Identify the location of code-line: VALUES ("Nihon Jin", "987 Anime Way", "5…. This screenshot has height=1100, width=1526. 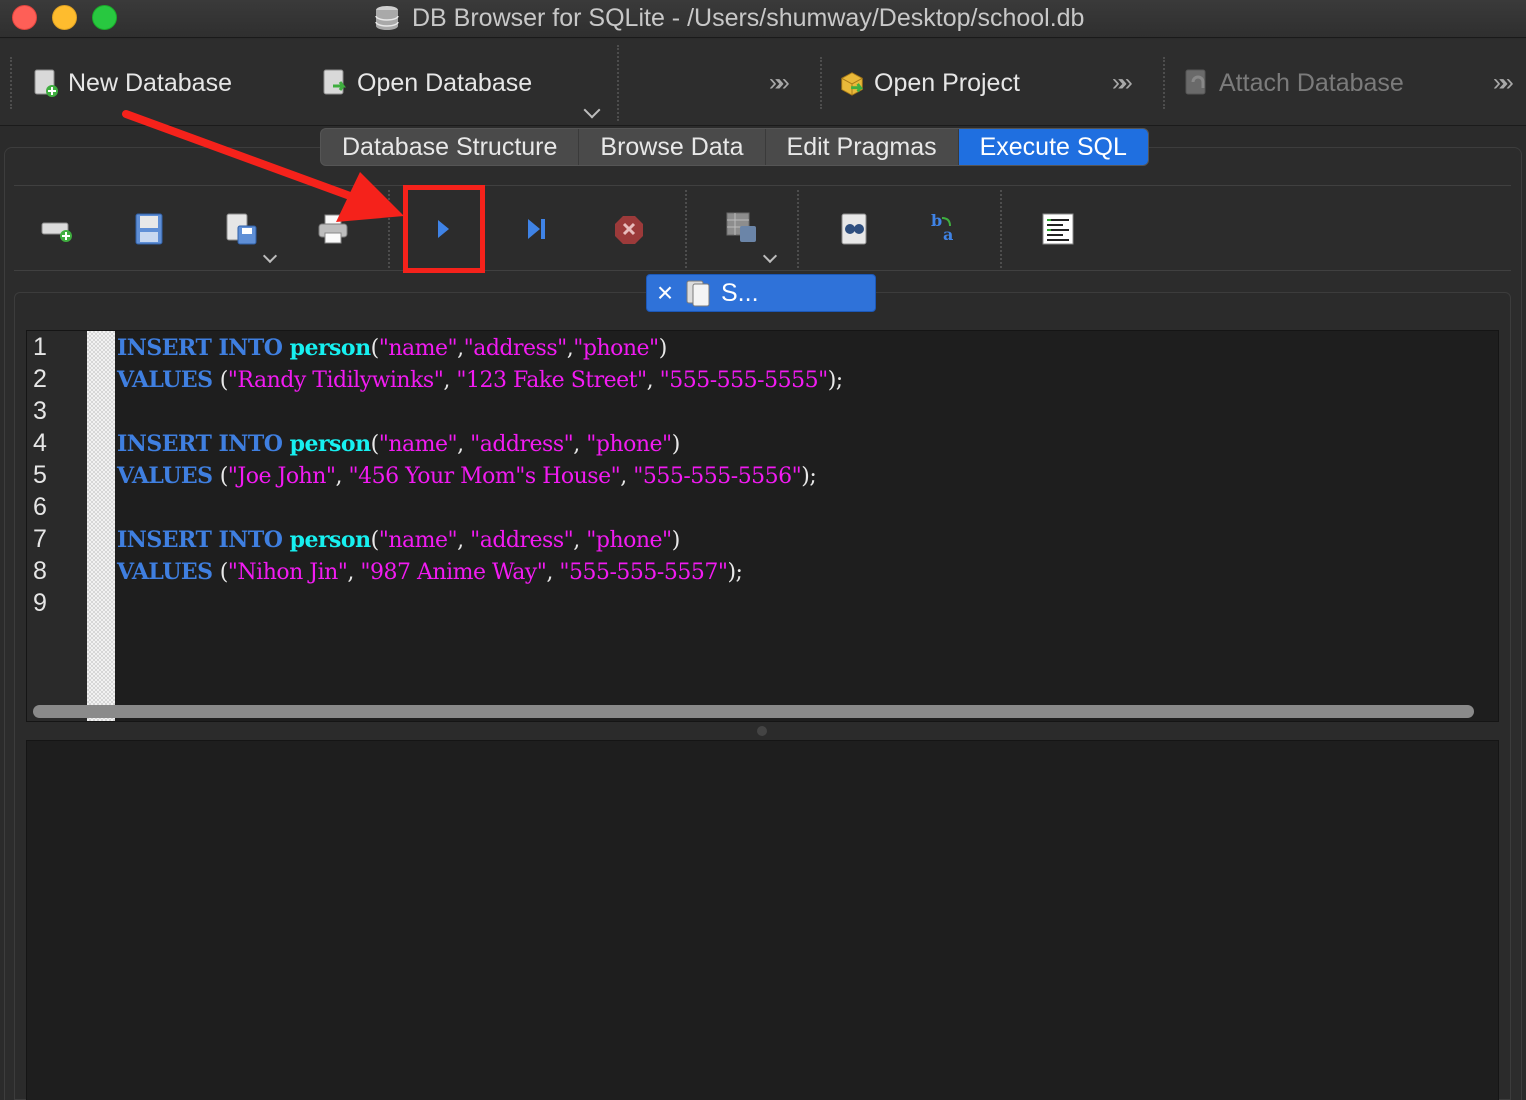
(430, 572).